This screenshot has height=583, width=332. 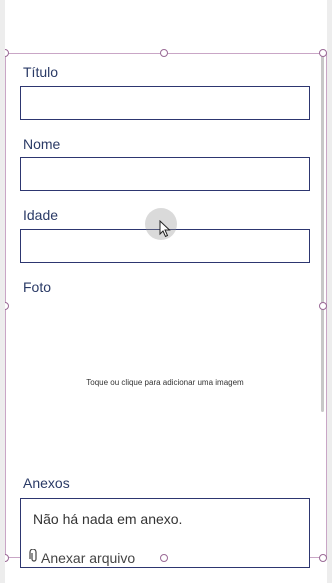 What do you see at coordinates (41, 215) in the screenshot?
I see `field-label-idade: Idade` at bounding box center [41, 215].